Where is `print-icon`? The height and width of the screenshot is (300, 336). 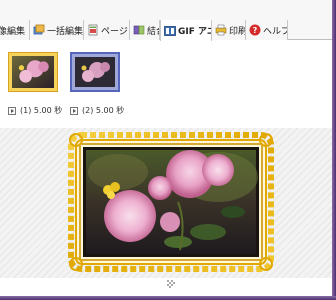 print-icon is located at coordinates (221, 30).